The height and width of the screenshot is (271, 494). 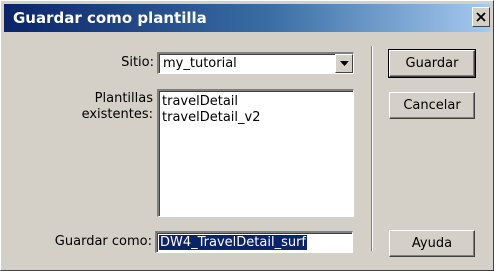 I want to click on site-dropdown-button, so click(x=344, y=63).